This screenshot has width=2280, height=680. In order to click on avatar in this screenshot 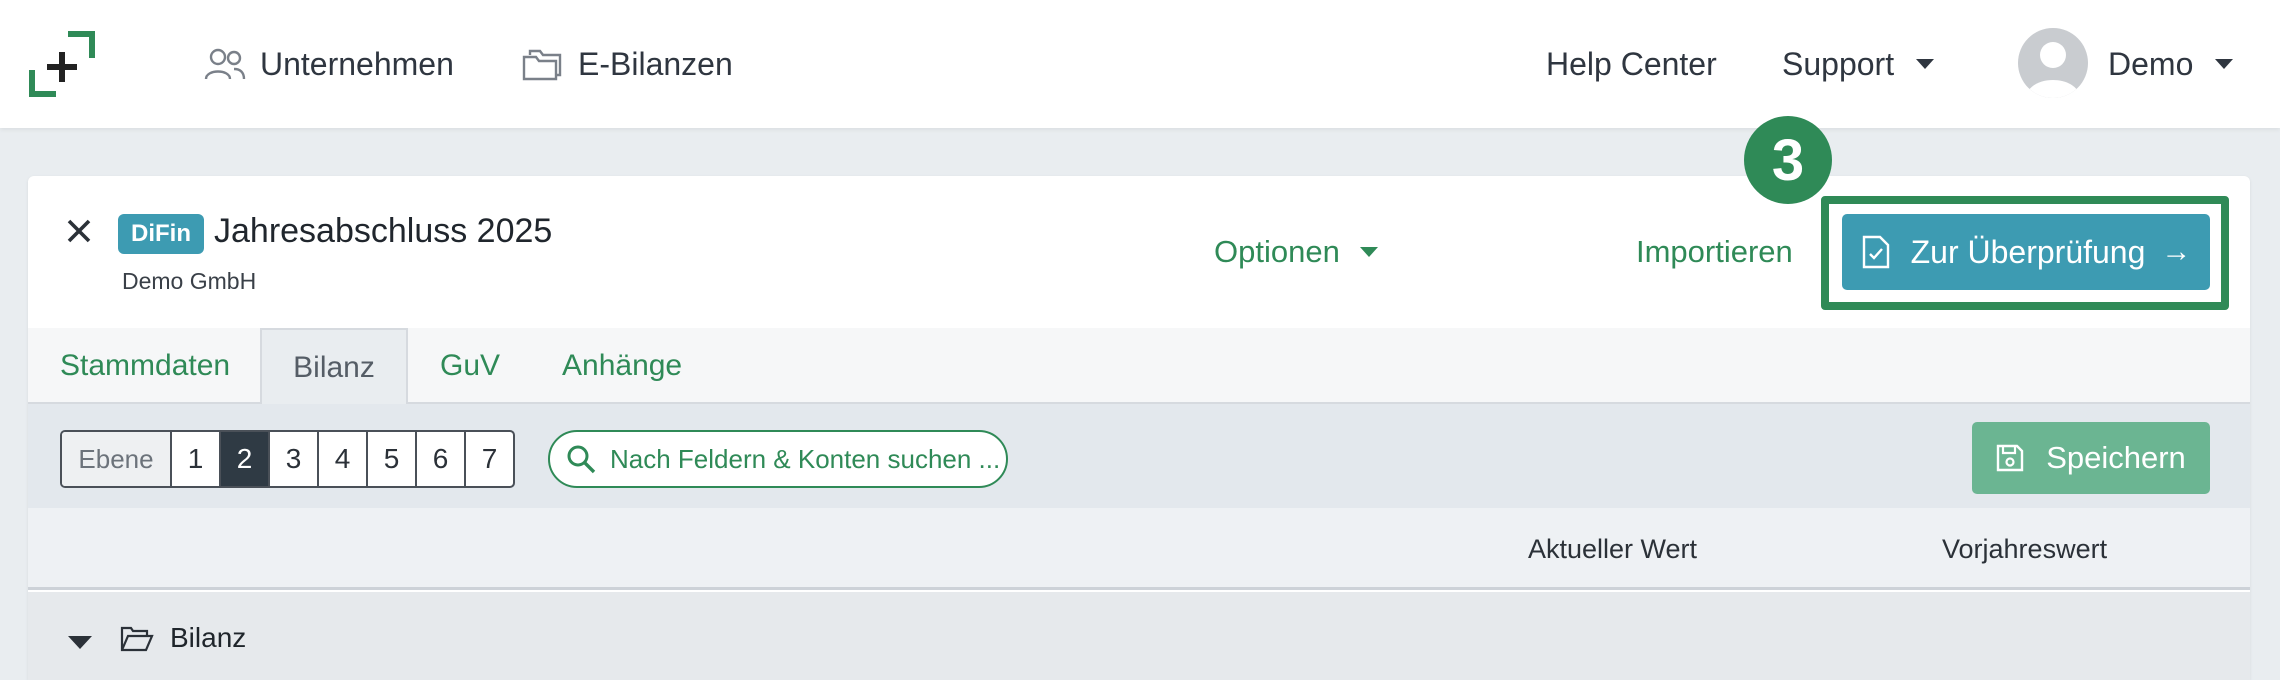, I will do `click(2053, 63)`.